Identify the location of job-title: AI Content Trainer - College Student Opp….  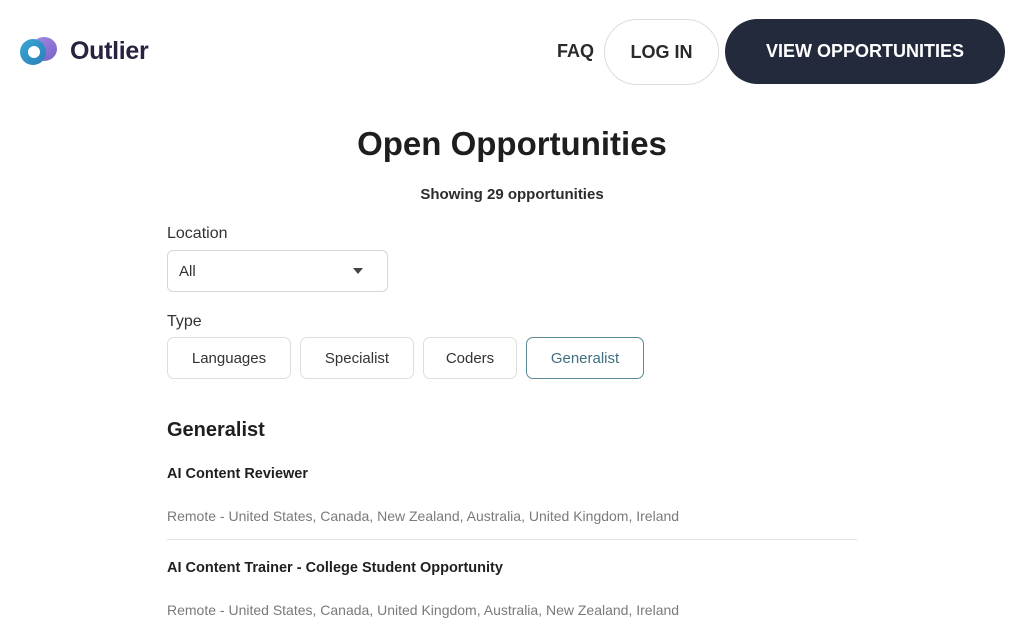
(512, 568).